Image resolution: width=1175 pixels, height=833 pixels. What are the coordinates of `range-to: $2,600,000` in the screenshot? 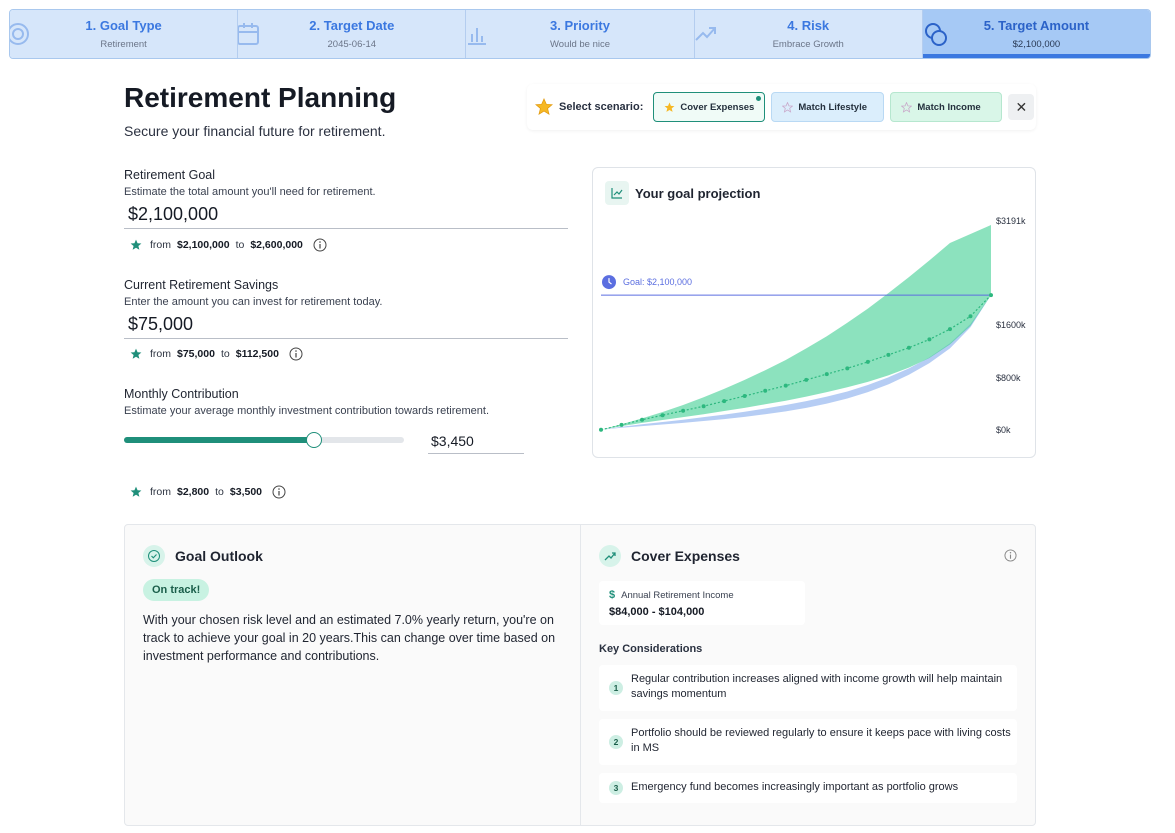 It's located at (276, 245).